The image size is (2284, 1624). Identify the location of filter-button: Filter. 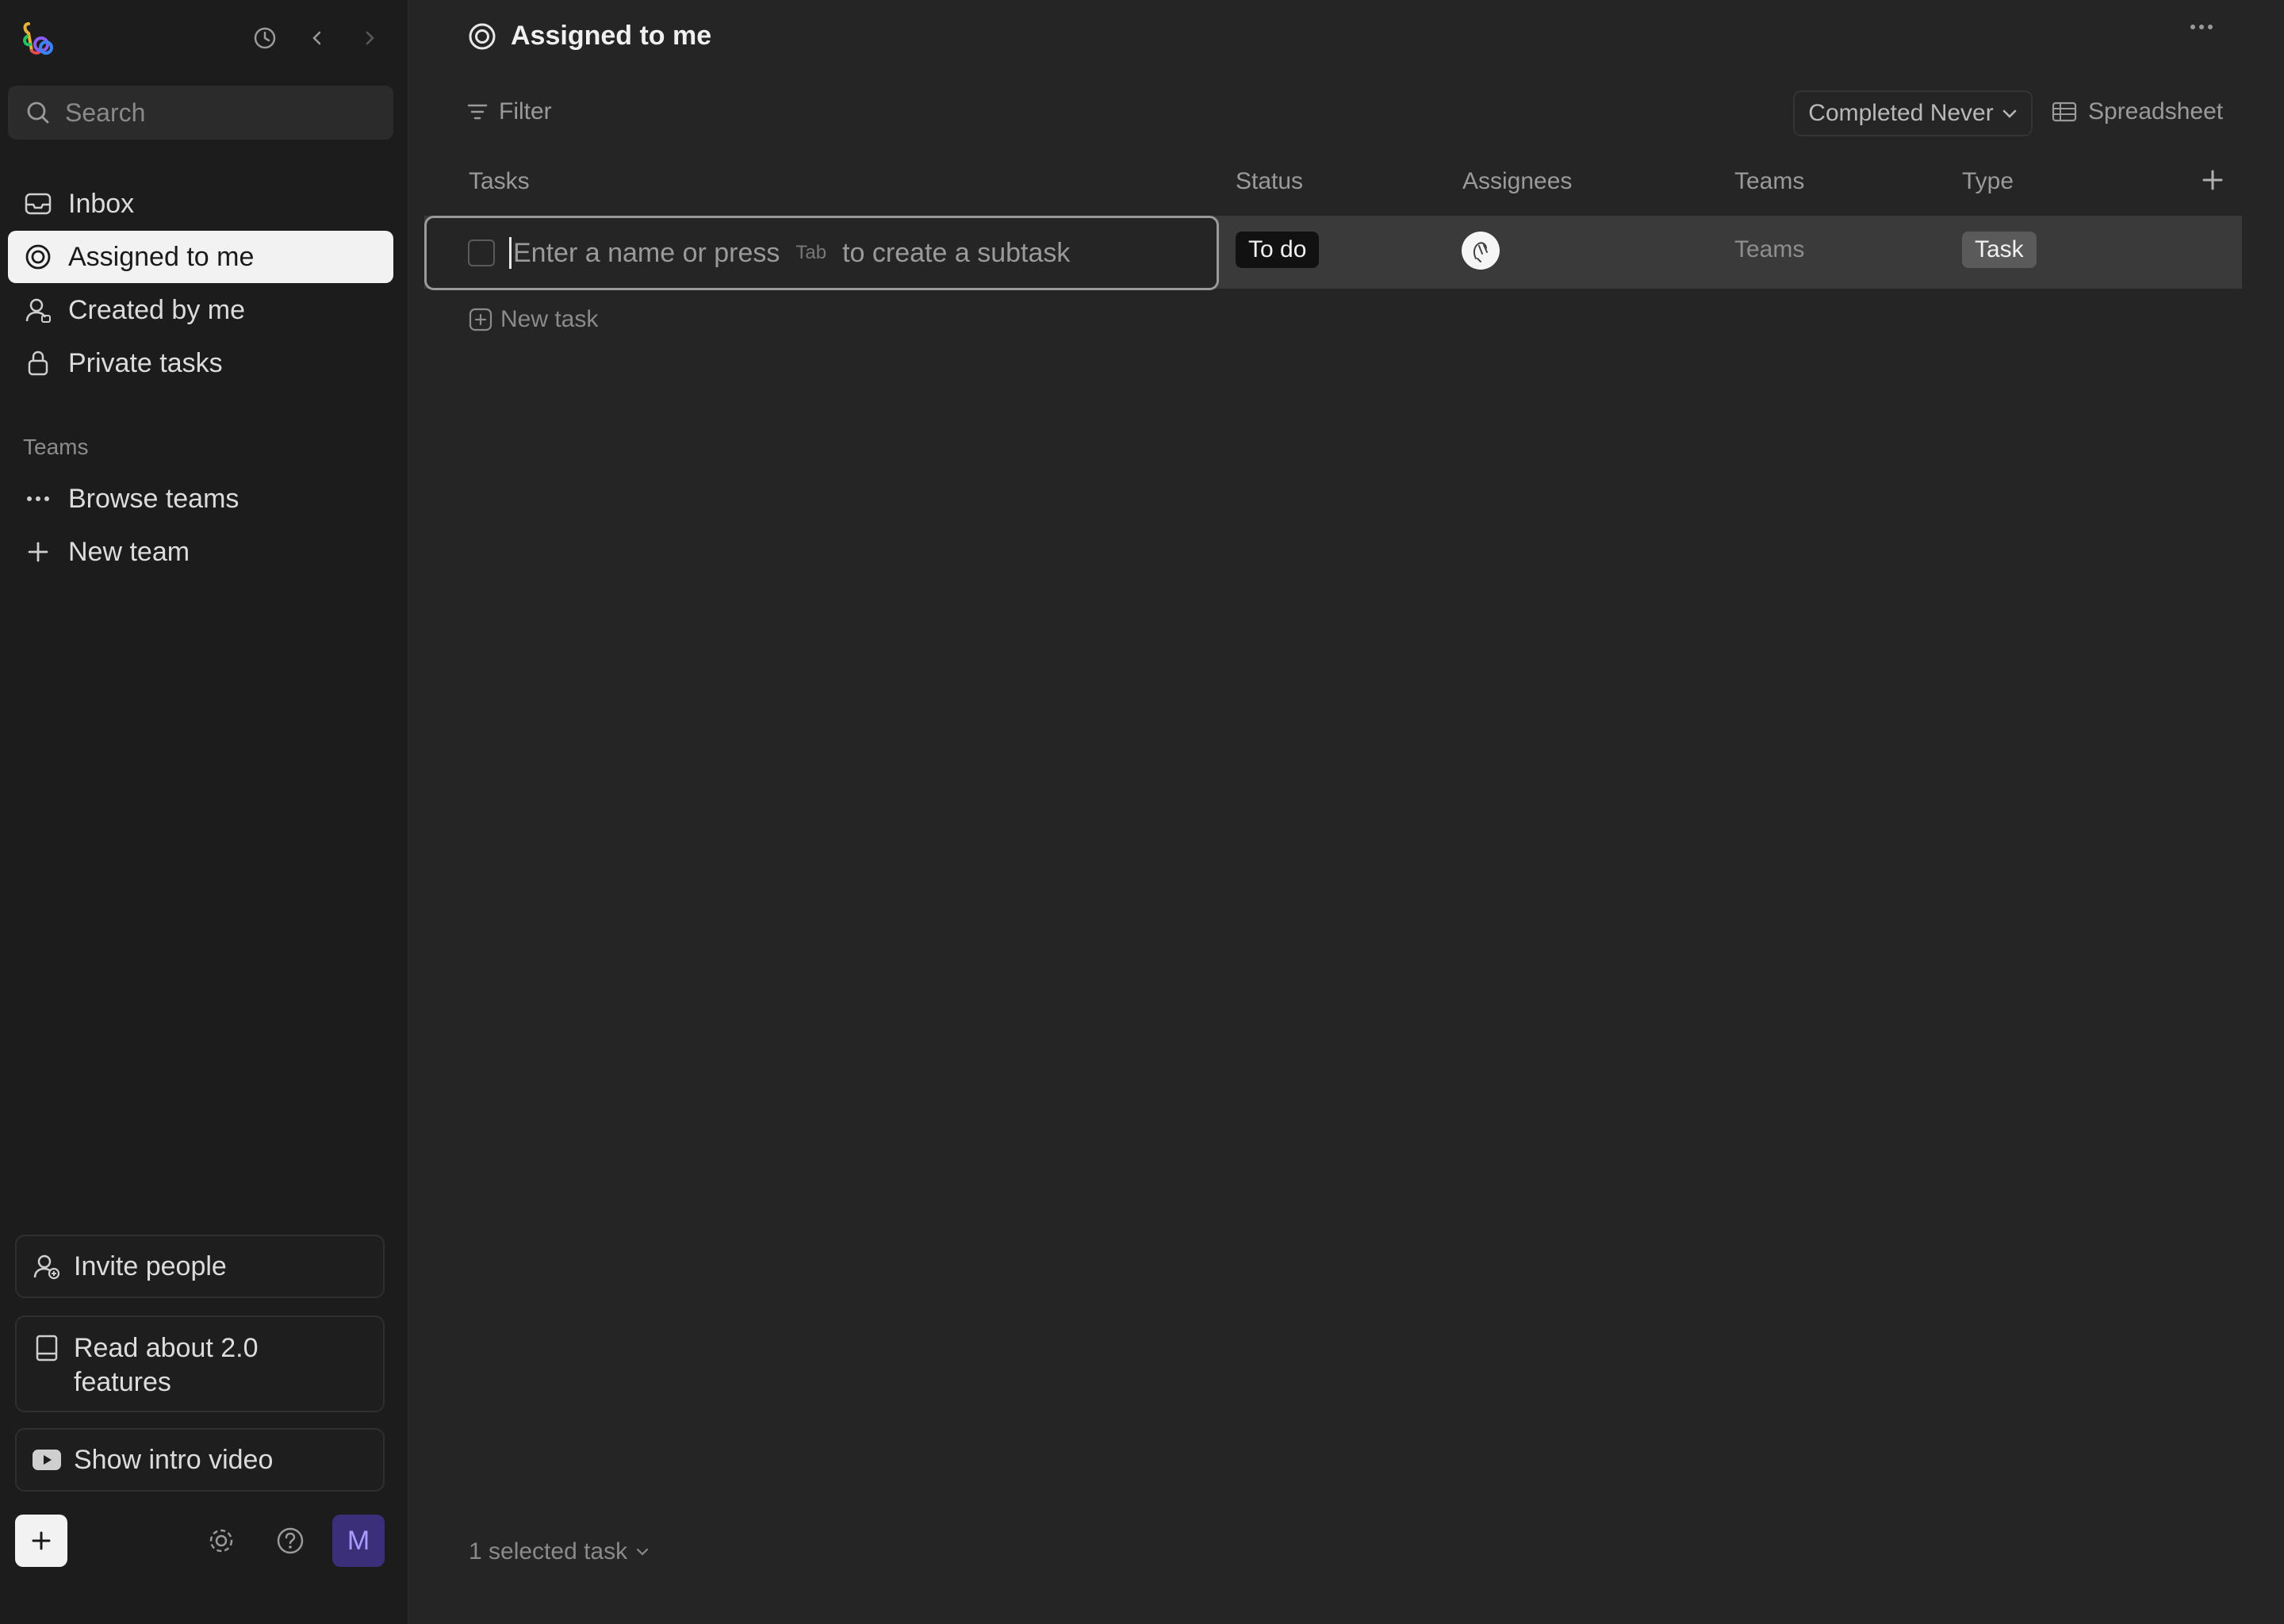
(509, 112).